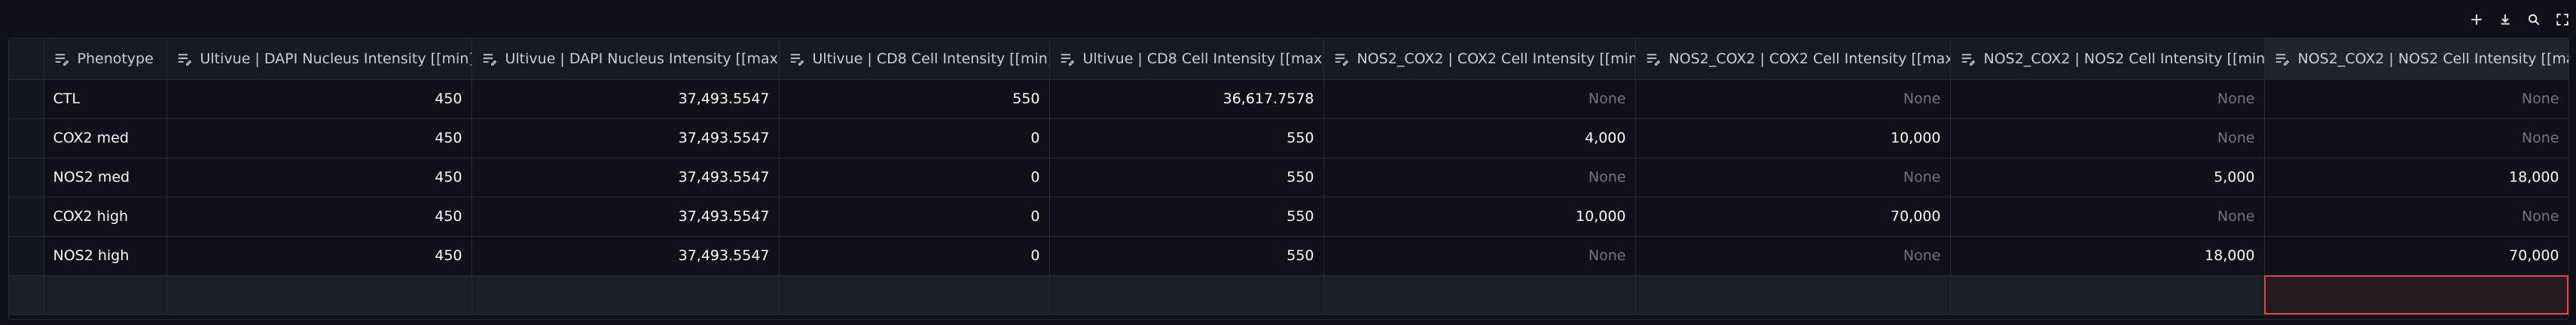 Image resolution: width=2576 pixels, height=325 pixels. I want to click on column-header: Ultivue | CD8 Cell Intensity [[min]], so click(915, 59).